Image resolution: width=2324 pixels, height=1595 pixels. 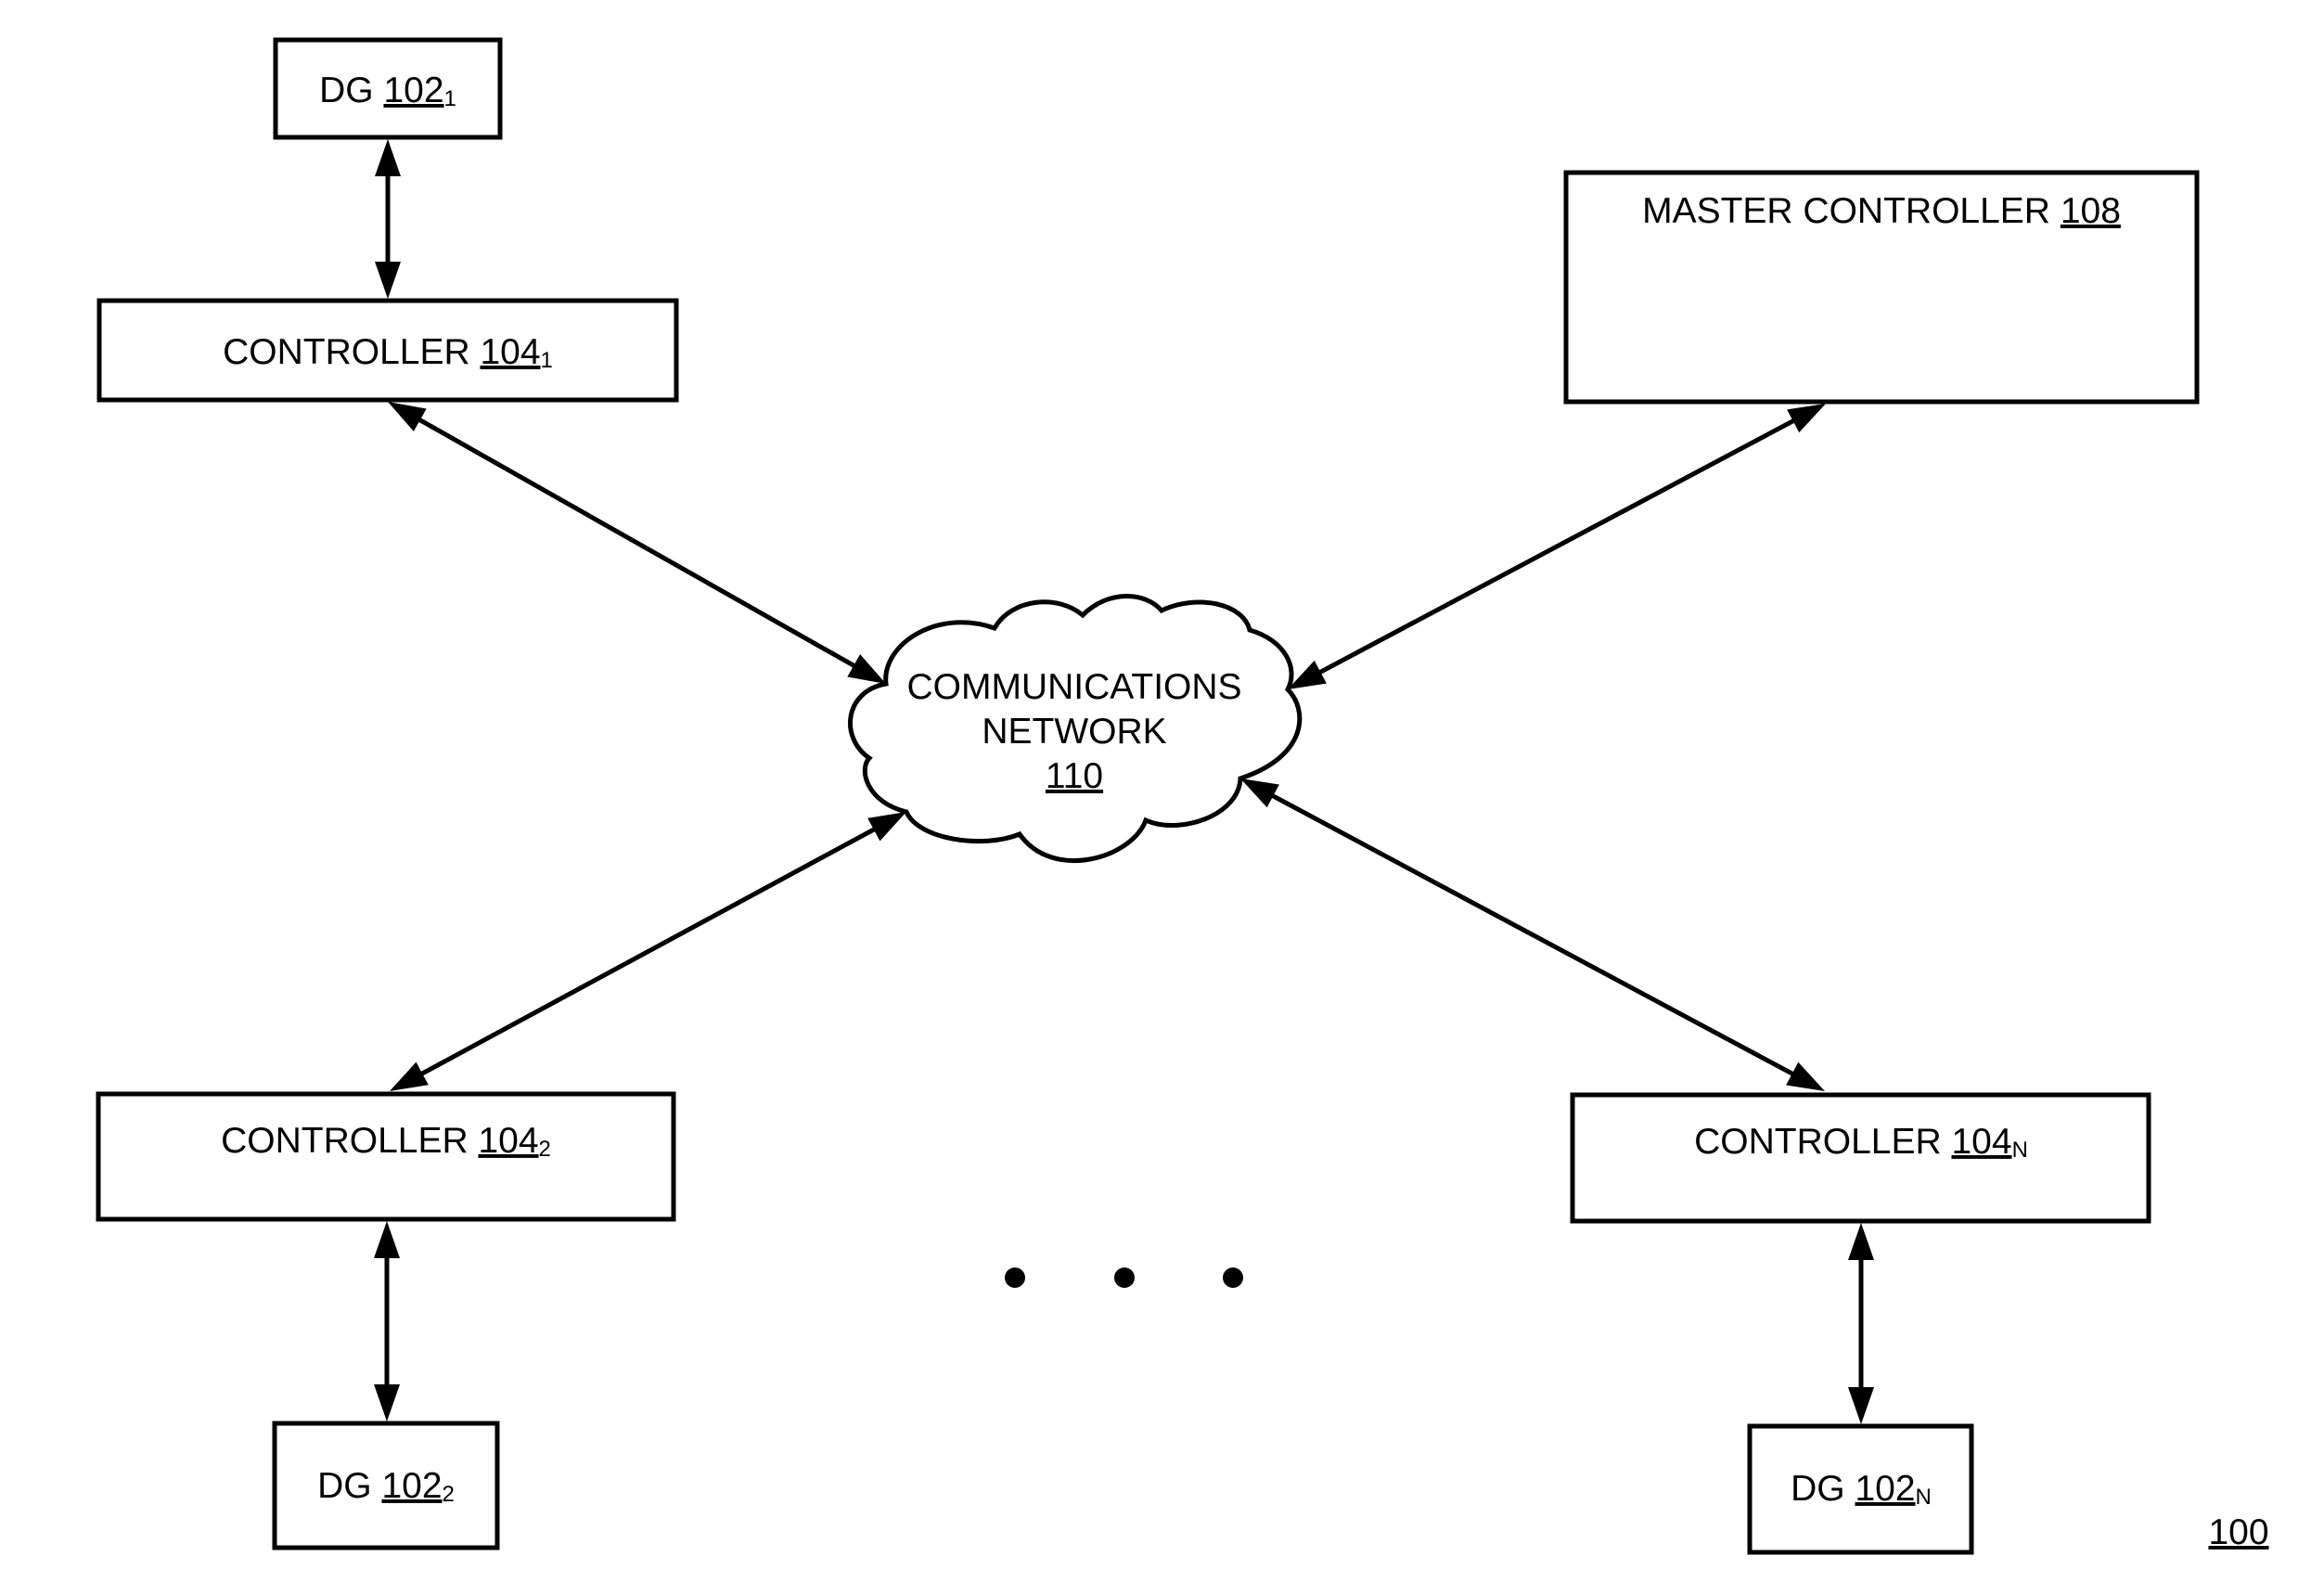 What do you see at coordinates (1861, 1142) in the screenshot?
I see `controller-104-n-label: CONTROLLER 104N` at bounding box center [1861, 1142].